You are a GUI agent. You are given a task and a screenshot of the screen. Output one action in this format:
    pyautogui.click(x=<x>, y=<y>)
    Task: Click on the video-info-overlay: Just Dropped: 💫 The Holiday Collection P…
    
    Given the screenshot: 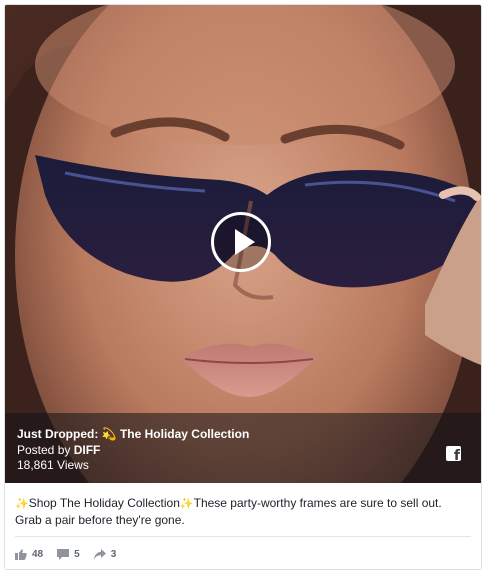 What is the action you would take?
    pyautogui.click(x=243, y=448)
    